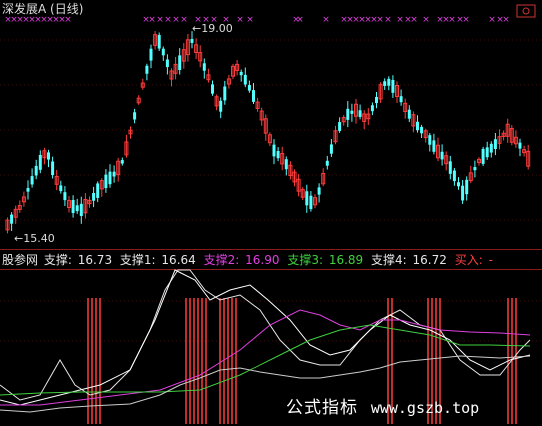 This screenshot has width=542, height=426. What do you see at coordinates (20, 260) in the screenshot?
I see `indicator-name: 股参网` at bounding box center [20, 260].